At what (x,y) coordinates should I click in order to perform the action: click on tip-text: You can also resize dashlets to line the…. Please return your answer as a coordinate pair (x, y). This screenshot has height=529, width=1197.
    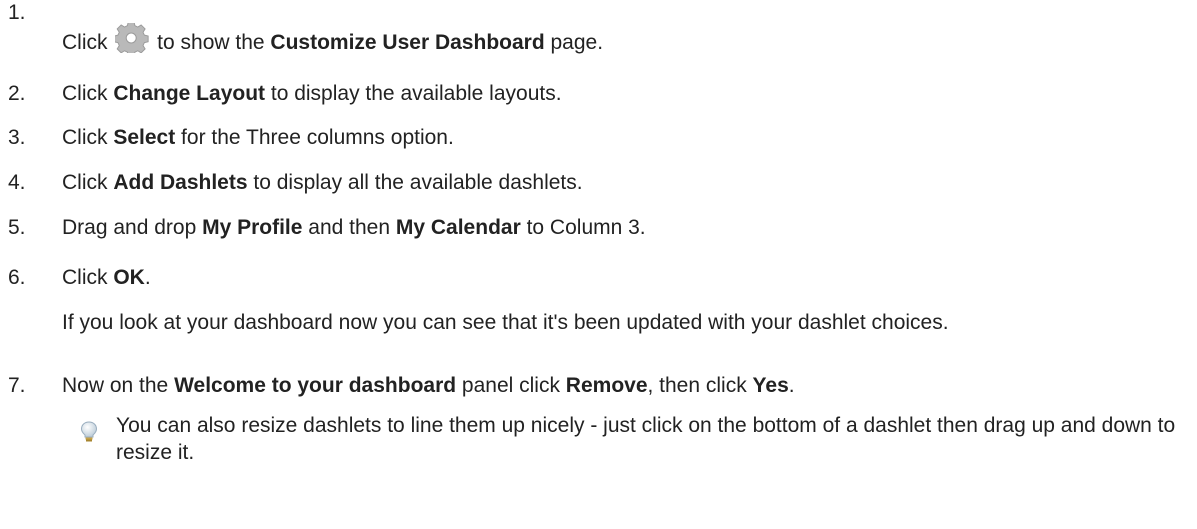
    Looking at the image, I should click on (646, 439).